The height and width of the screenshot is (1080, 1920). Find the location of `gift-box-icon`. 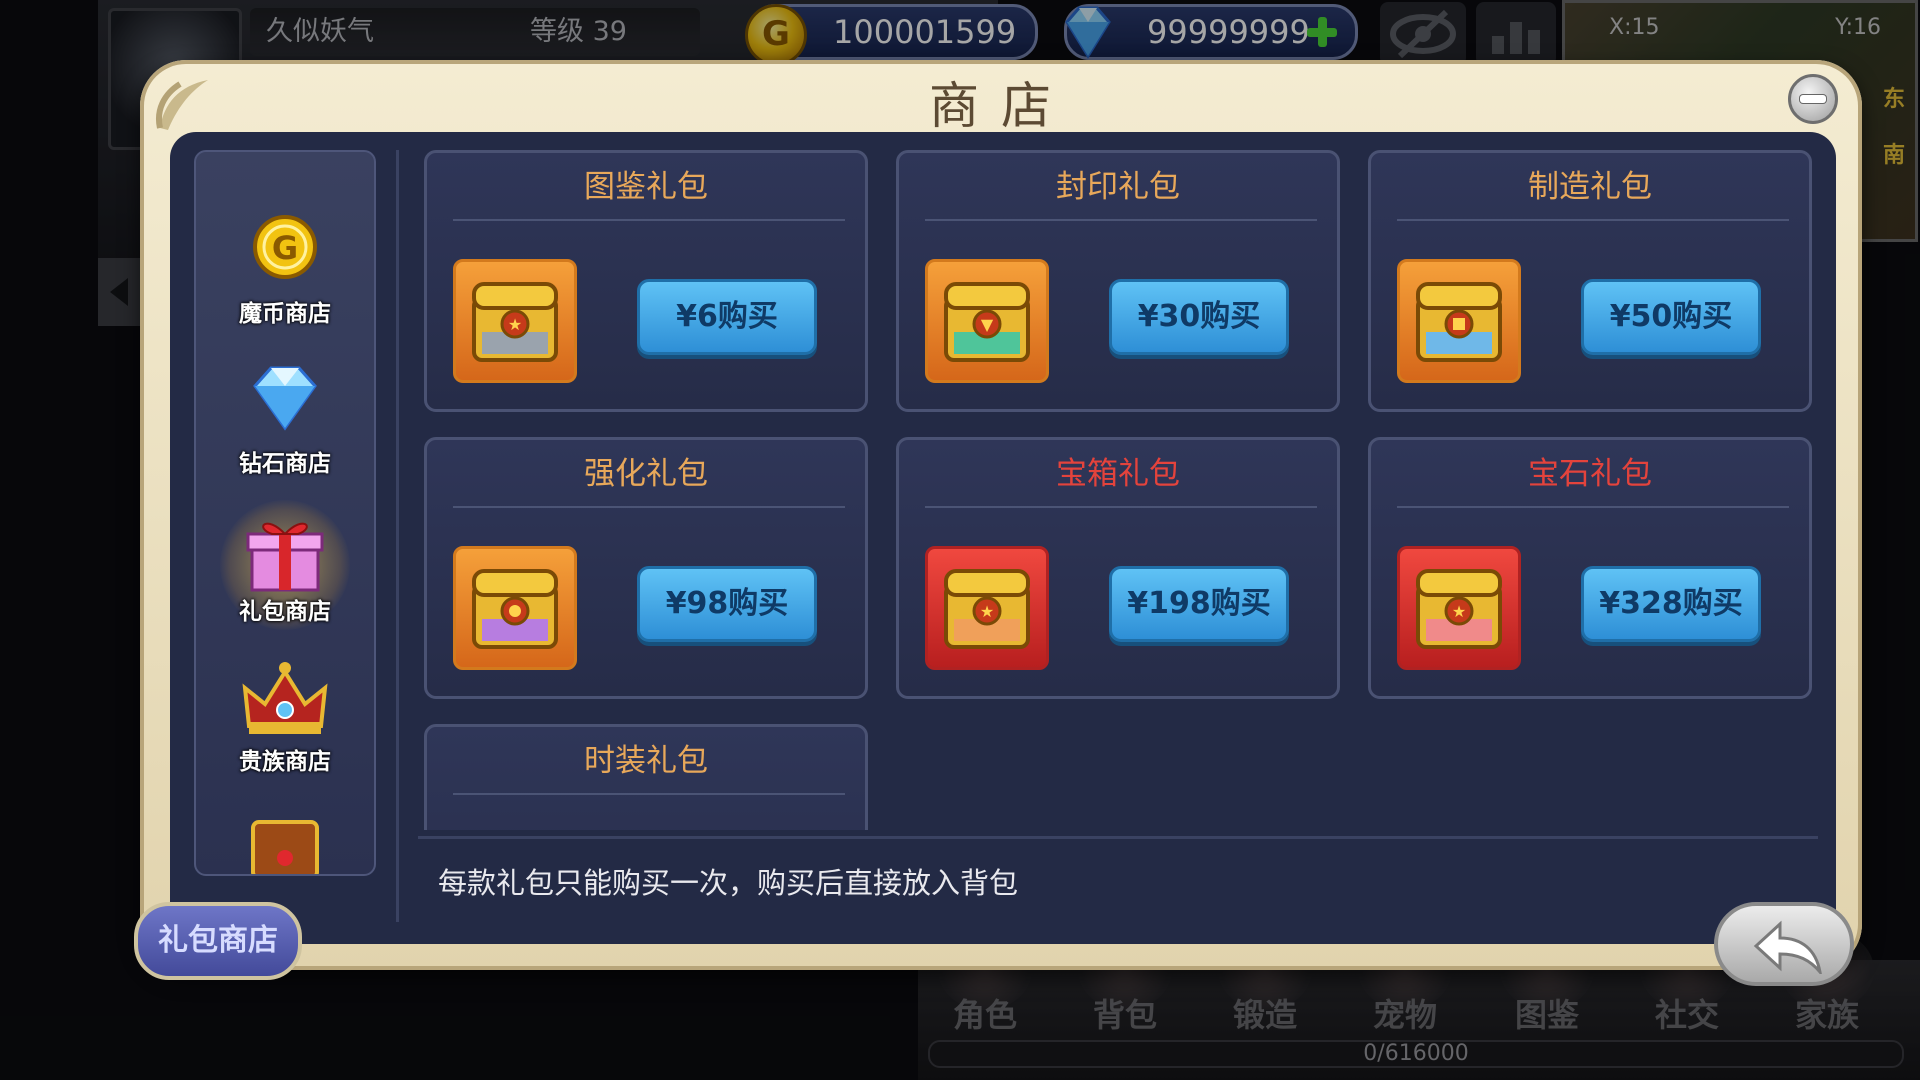

gift-box-icon is located at coordinates (285, 557).